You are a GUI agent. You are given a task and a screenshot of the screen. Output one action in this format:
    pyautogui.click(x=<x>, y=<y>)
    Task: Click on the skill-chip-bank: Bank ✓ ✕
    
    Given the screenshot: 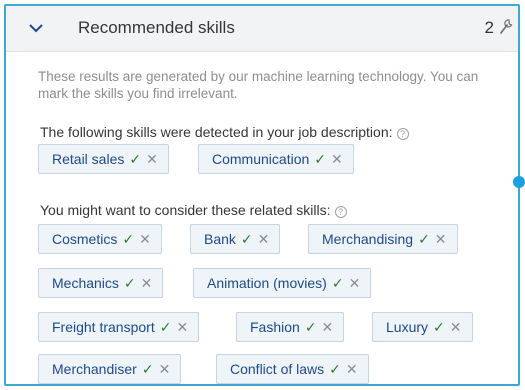 What is the action you would take?
    pyautogui.click(x=235, y=239)
    